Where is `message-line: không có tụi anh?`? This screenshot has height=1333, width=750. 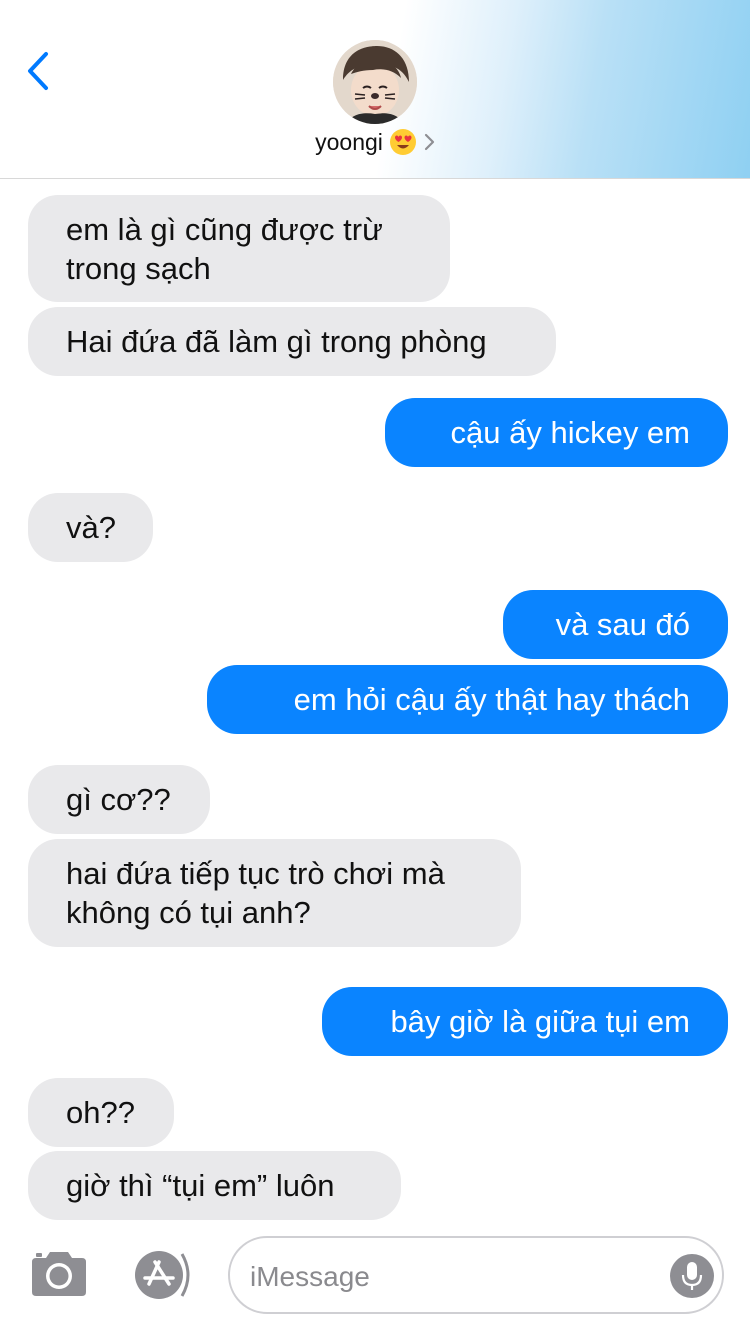 message-line: không có tụi anh? is located at coordinates (188, 912).